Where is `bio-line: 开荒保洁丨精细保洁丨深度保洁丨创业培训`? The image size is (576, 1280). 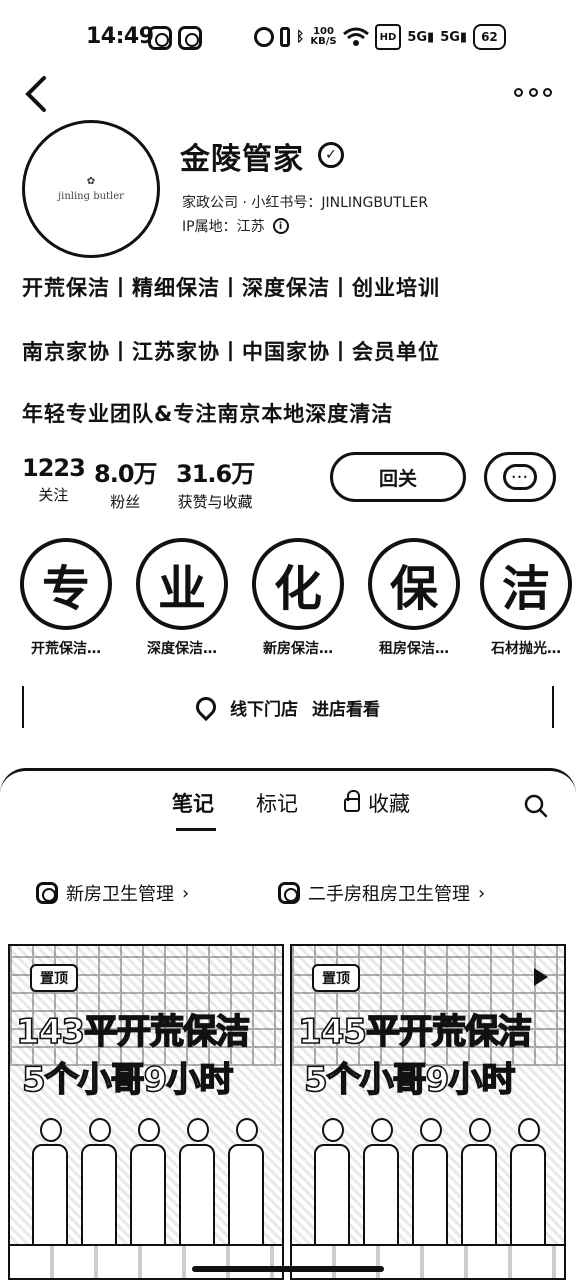 bio-line: 开荒保洁丨精细保洁丨深度保洁丨创业培训 is located at coordinates (231, 288).